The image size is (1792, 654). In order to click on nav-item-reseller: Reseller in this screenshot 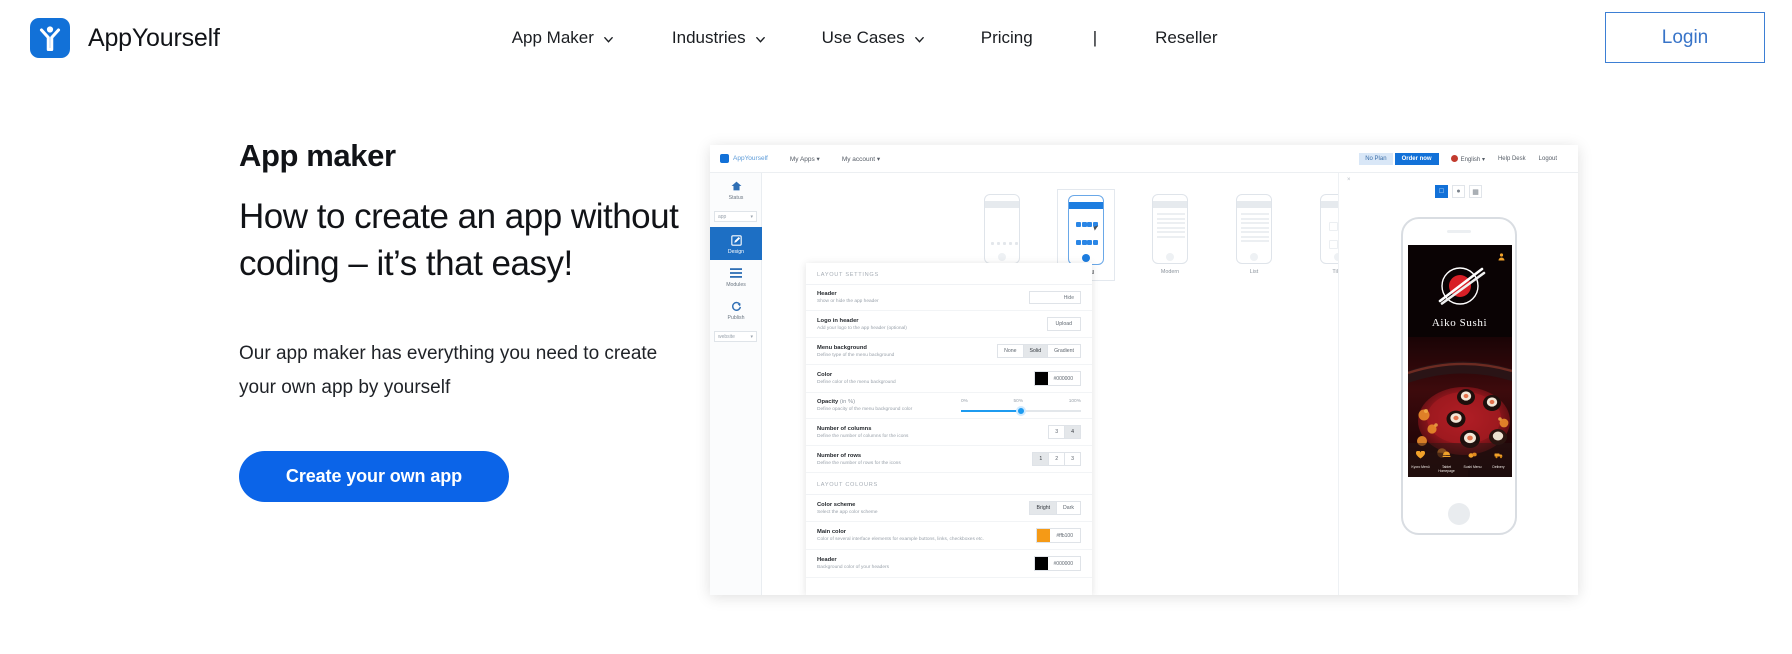, I will do `click(1186, 38)`.